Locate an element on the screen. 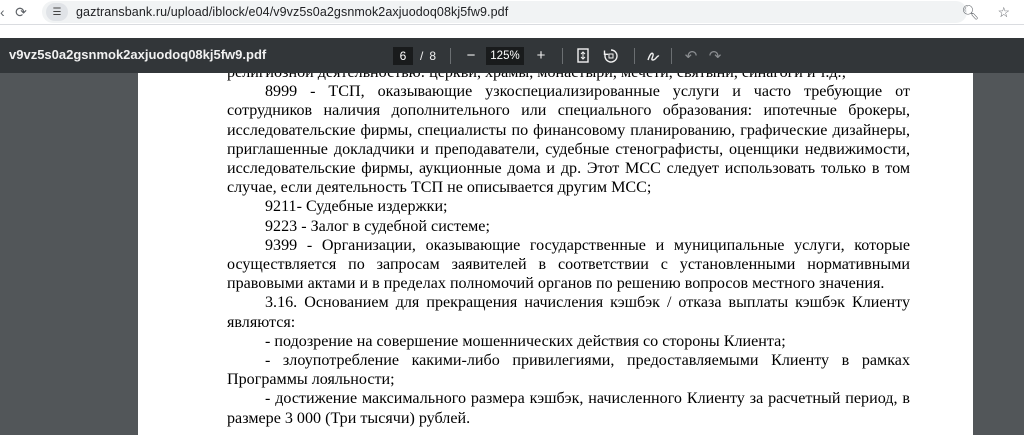 The image size is (1024, 435). page-indicator: 6 / 8 is located at coordinates (414, 55).